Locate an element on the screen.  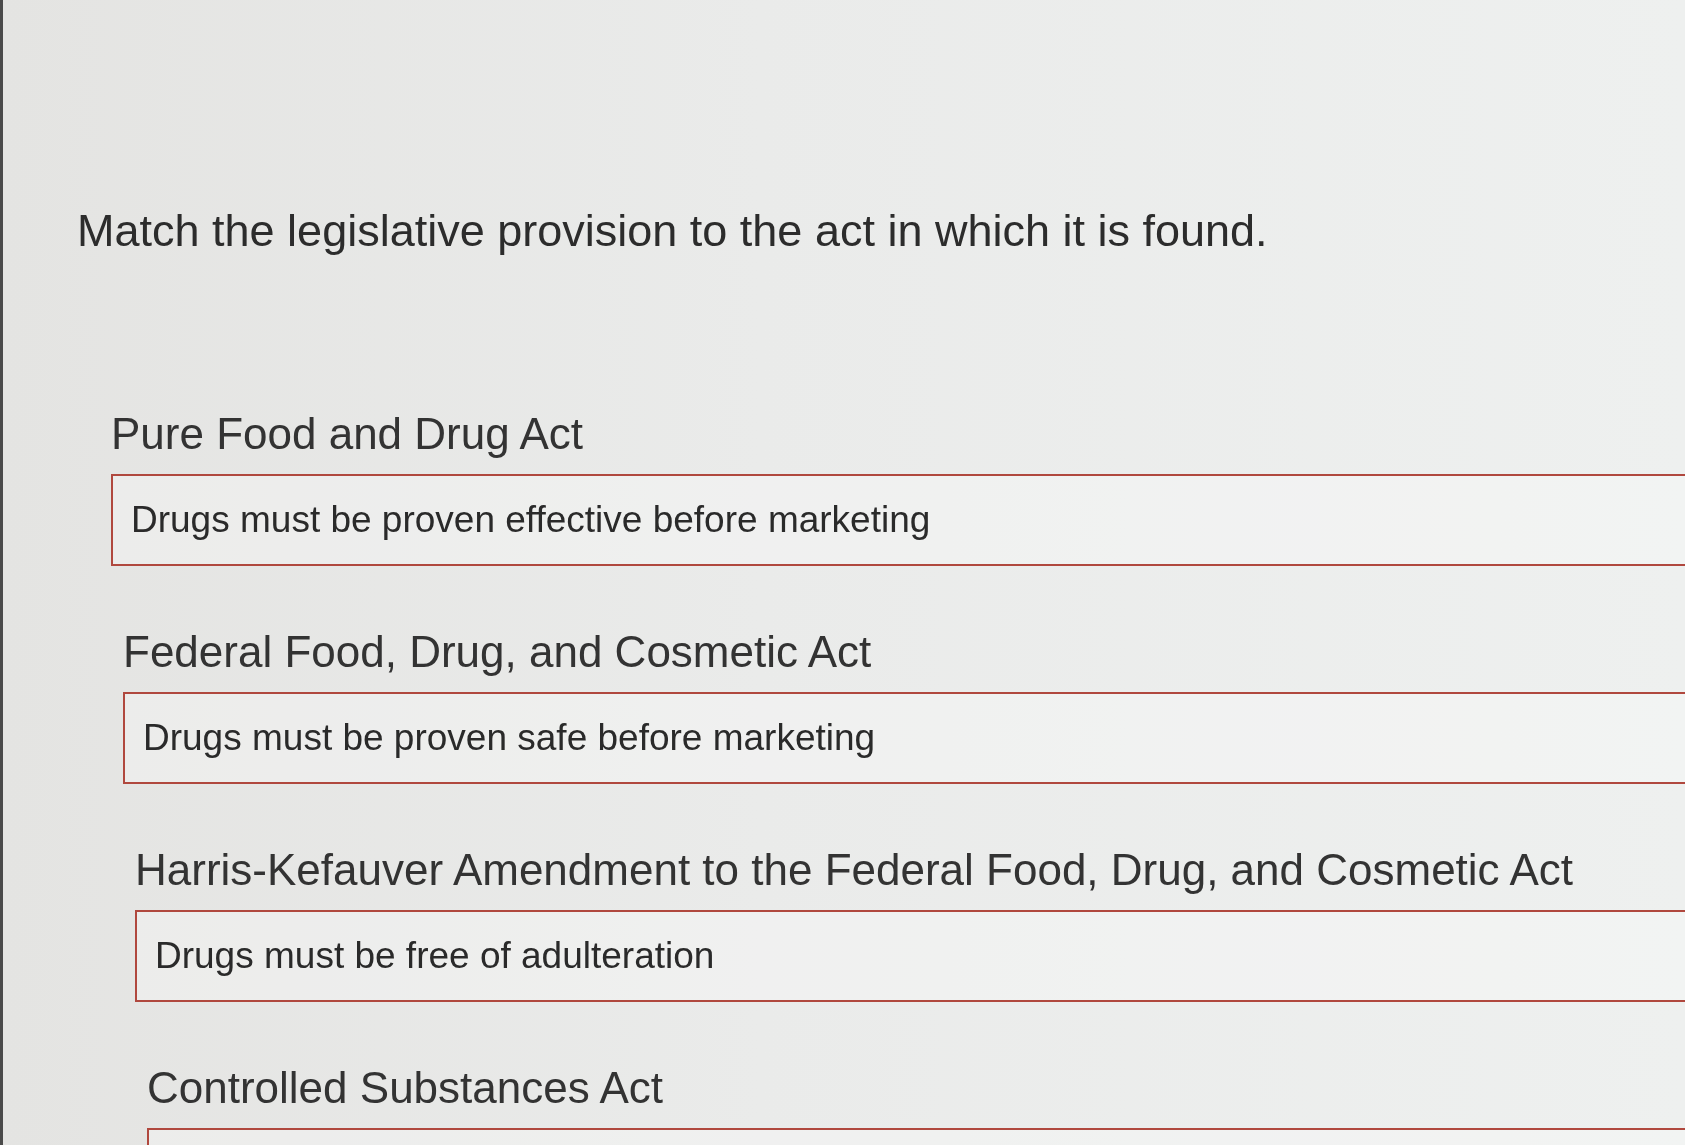
question-prompt: Match the legislative provision to the act in which it is found. is located at coordinates (672, 231).